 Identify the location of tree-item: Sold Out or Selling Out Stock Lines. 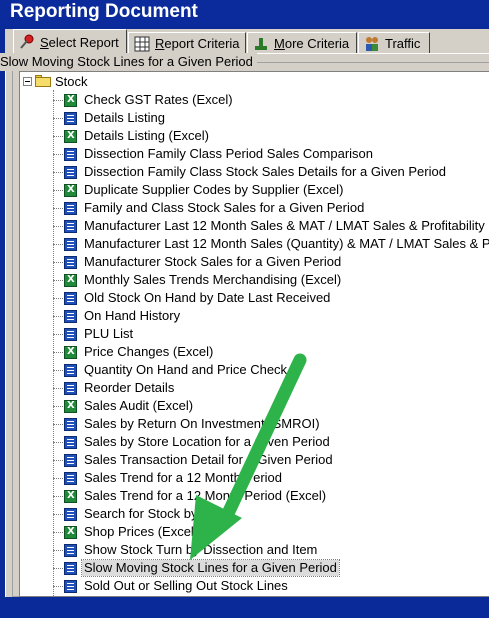
(171, 586).